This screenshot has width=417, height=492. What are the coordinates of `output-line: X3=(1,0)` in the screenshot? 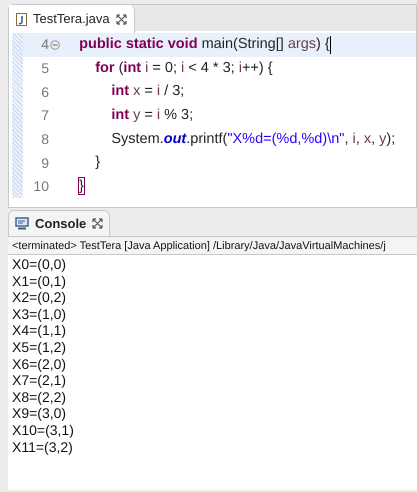 It's located at (39, 314).